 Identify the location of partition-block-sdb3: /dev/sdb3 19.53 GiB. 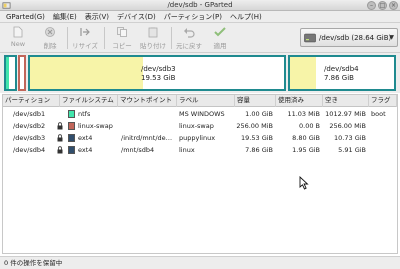
(157, 73).